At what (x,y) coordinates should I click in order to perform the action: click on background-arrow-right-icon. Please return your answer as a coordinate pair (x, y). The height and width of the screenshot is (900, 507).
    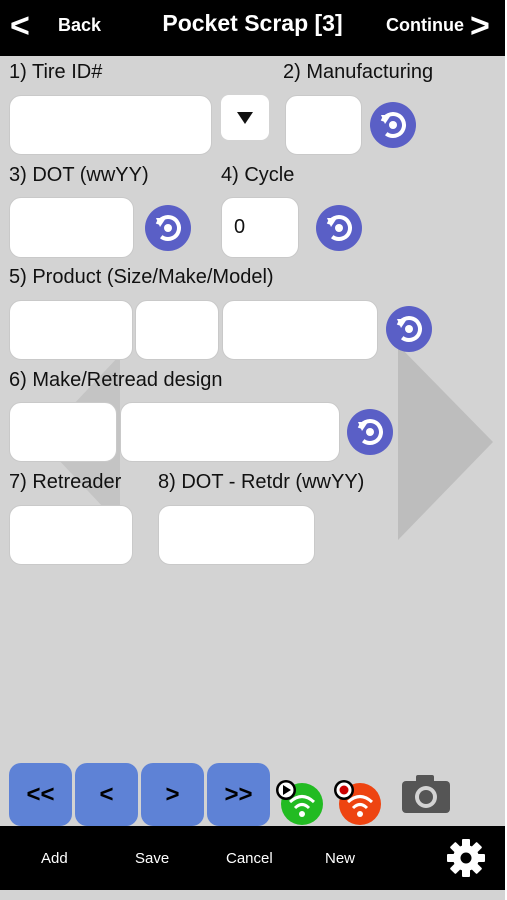
    Looking at the image, I should click on (445, 442).